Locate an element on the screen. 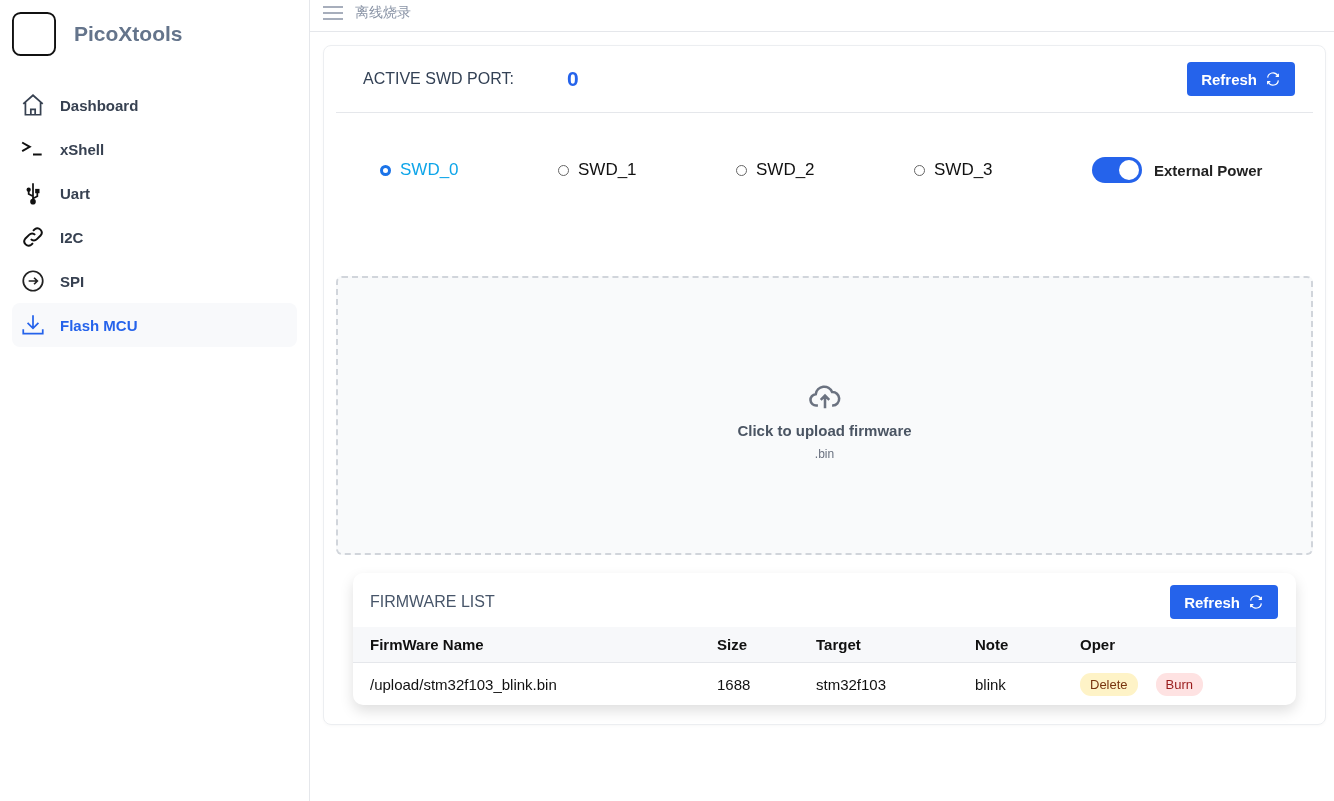 The height and width of the screenshot is (801, 1334). app-name: PicoXtools is located at coordinates (128, 34).